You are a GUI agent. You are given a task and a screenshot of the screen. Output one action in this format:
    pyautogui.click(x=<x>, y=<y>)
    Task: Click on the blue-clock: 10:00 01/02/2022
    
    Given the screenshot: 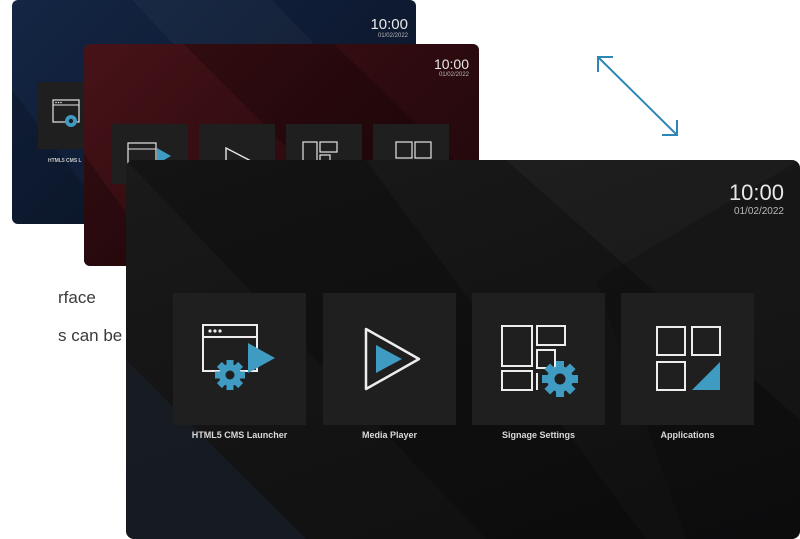 What is the action you would take?
    pyautogui.click(x=389, y=28)
    